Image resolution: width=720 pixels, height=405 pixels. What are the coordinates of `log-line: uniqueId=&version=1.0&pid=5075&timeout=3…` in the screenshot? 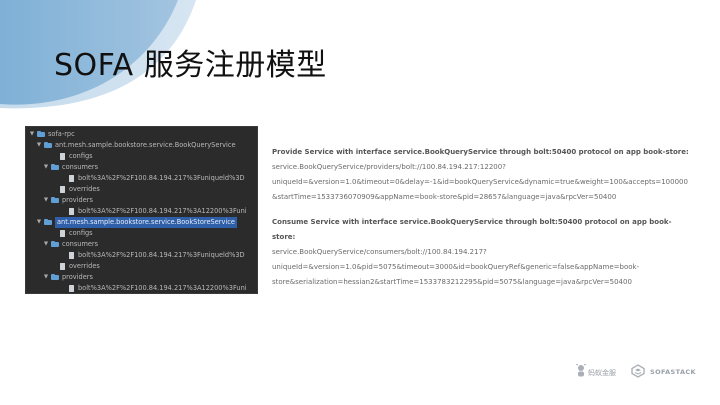 It's located at (456, 267).